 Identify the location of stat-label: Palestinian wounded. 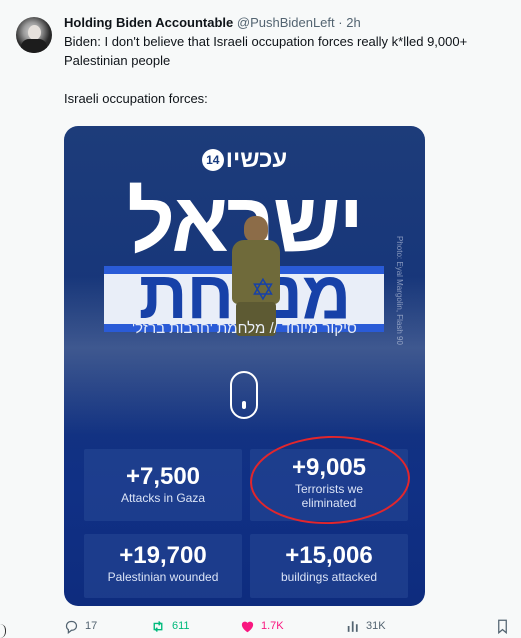
(163, 577).